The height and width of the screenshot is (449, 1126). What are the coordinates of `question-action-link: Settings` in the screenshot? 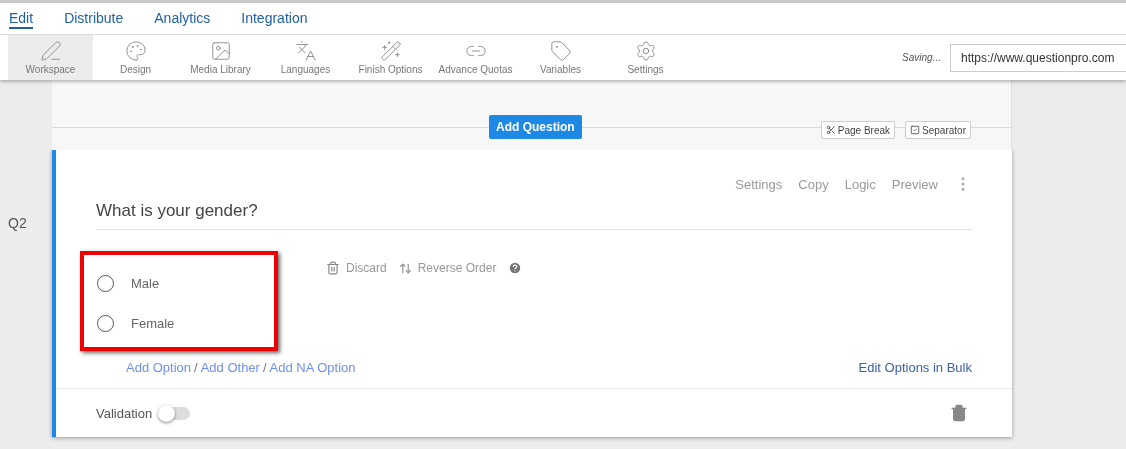 It's located at (759, 184).